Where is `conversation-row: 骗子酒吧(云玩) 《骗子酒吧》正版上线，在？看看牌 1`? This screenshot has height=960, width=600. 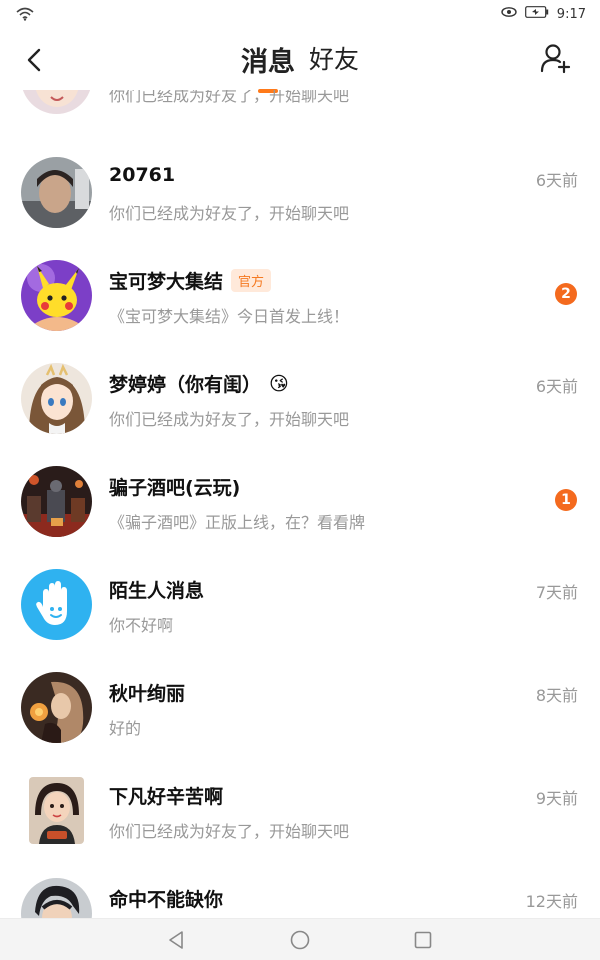
conversation-row: 骗子酒吧(云玩) 《骗子酒吧》正版上线，在？看看牌 1 is located at coordinates (300, 517).